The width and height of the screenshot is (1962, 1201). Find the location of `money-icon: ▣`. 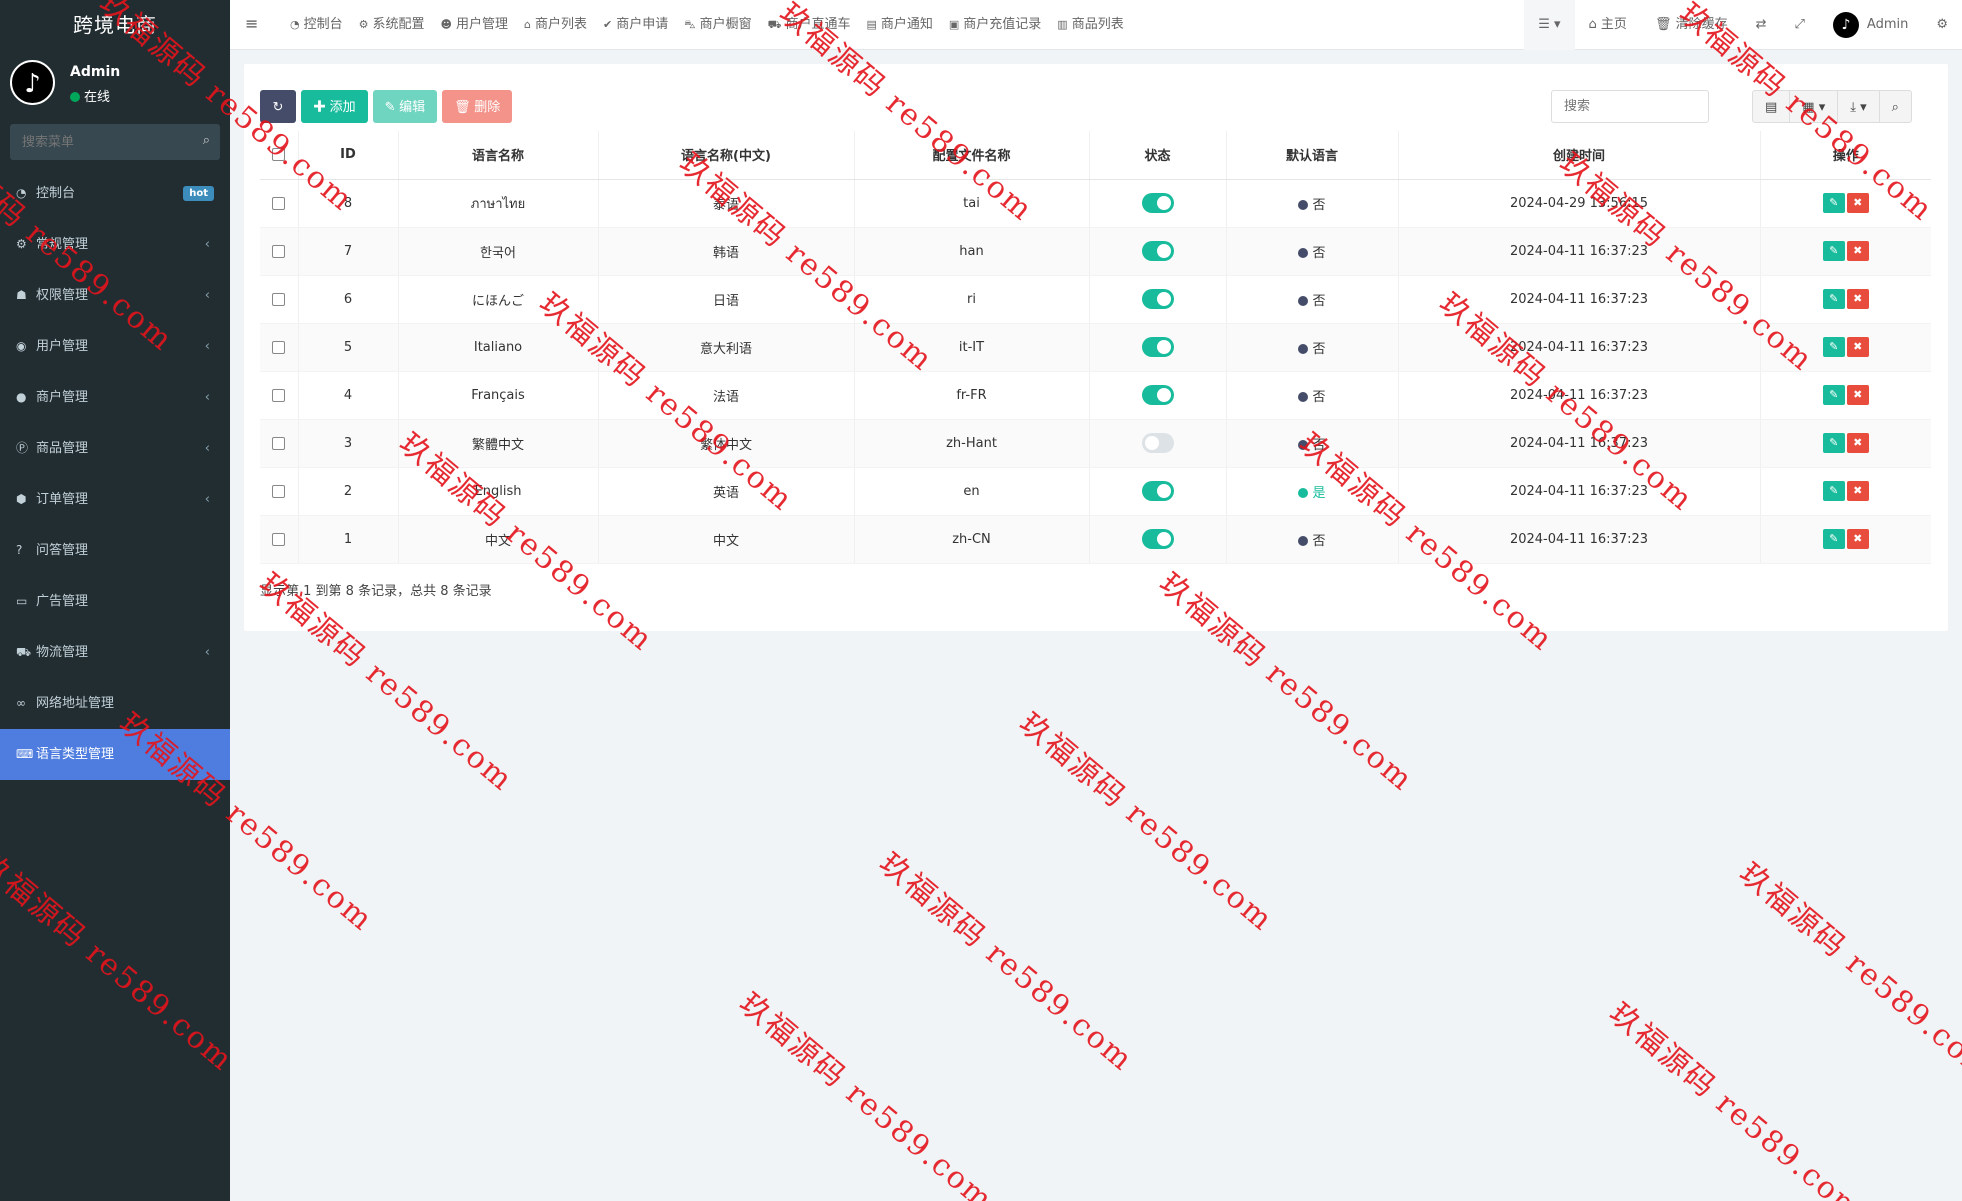

money-icon: ▣ is located at coordinates (954, 24).